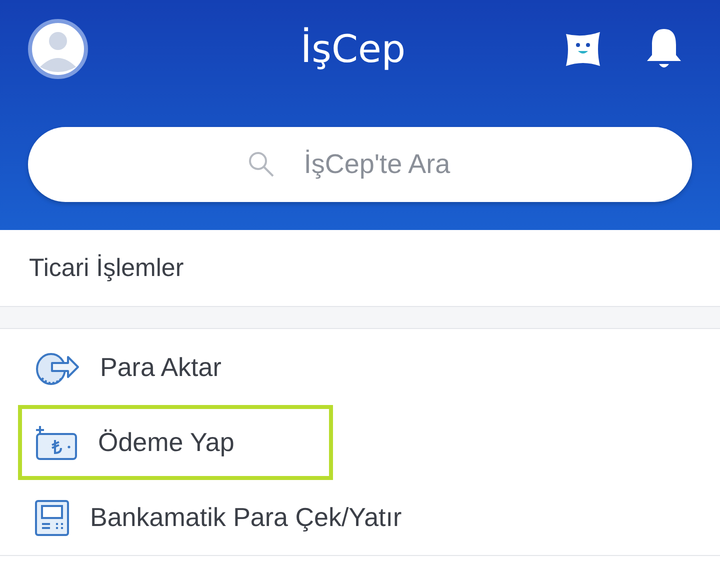 The width and height of the screenshot is (720, 564). I want to click on app-title: İşCep, so click(353, 49).